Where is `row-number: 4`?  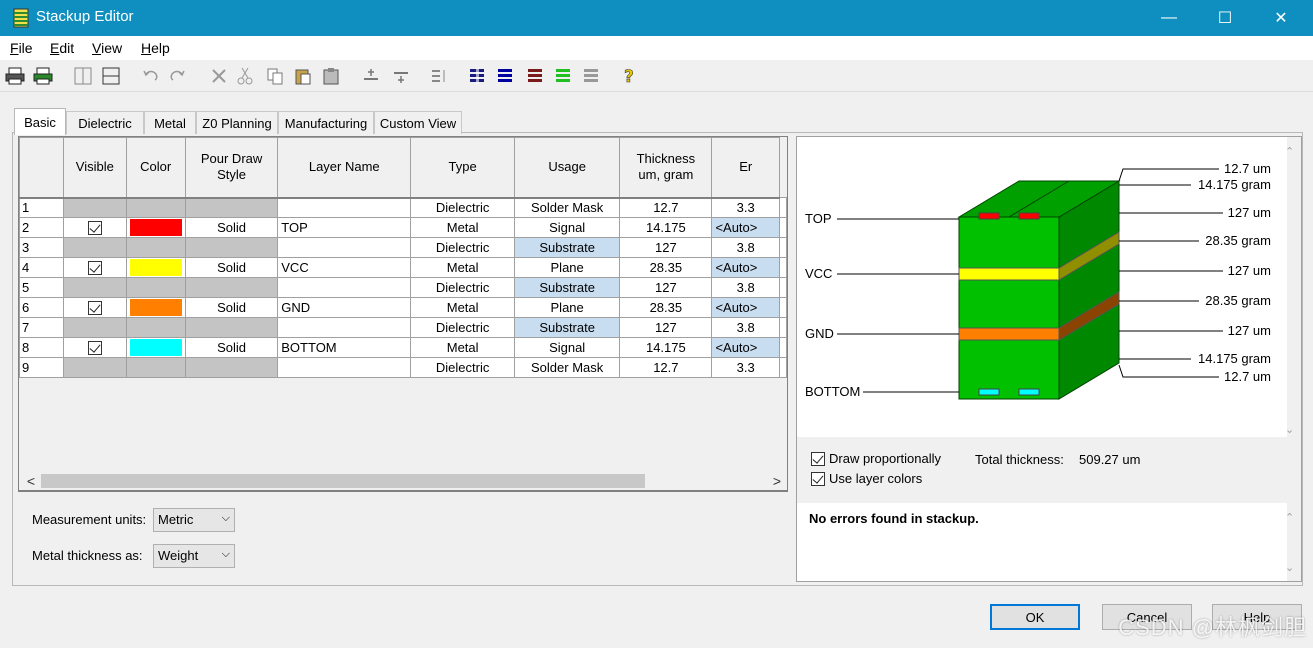
row-number: 4 is located at coordinates (42, 267).